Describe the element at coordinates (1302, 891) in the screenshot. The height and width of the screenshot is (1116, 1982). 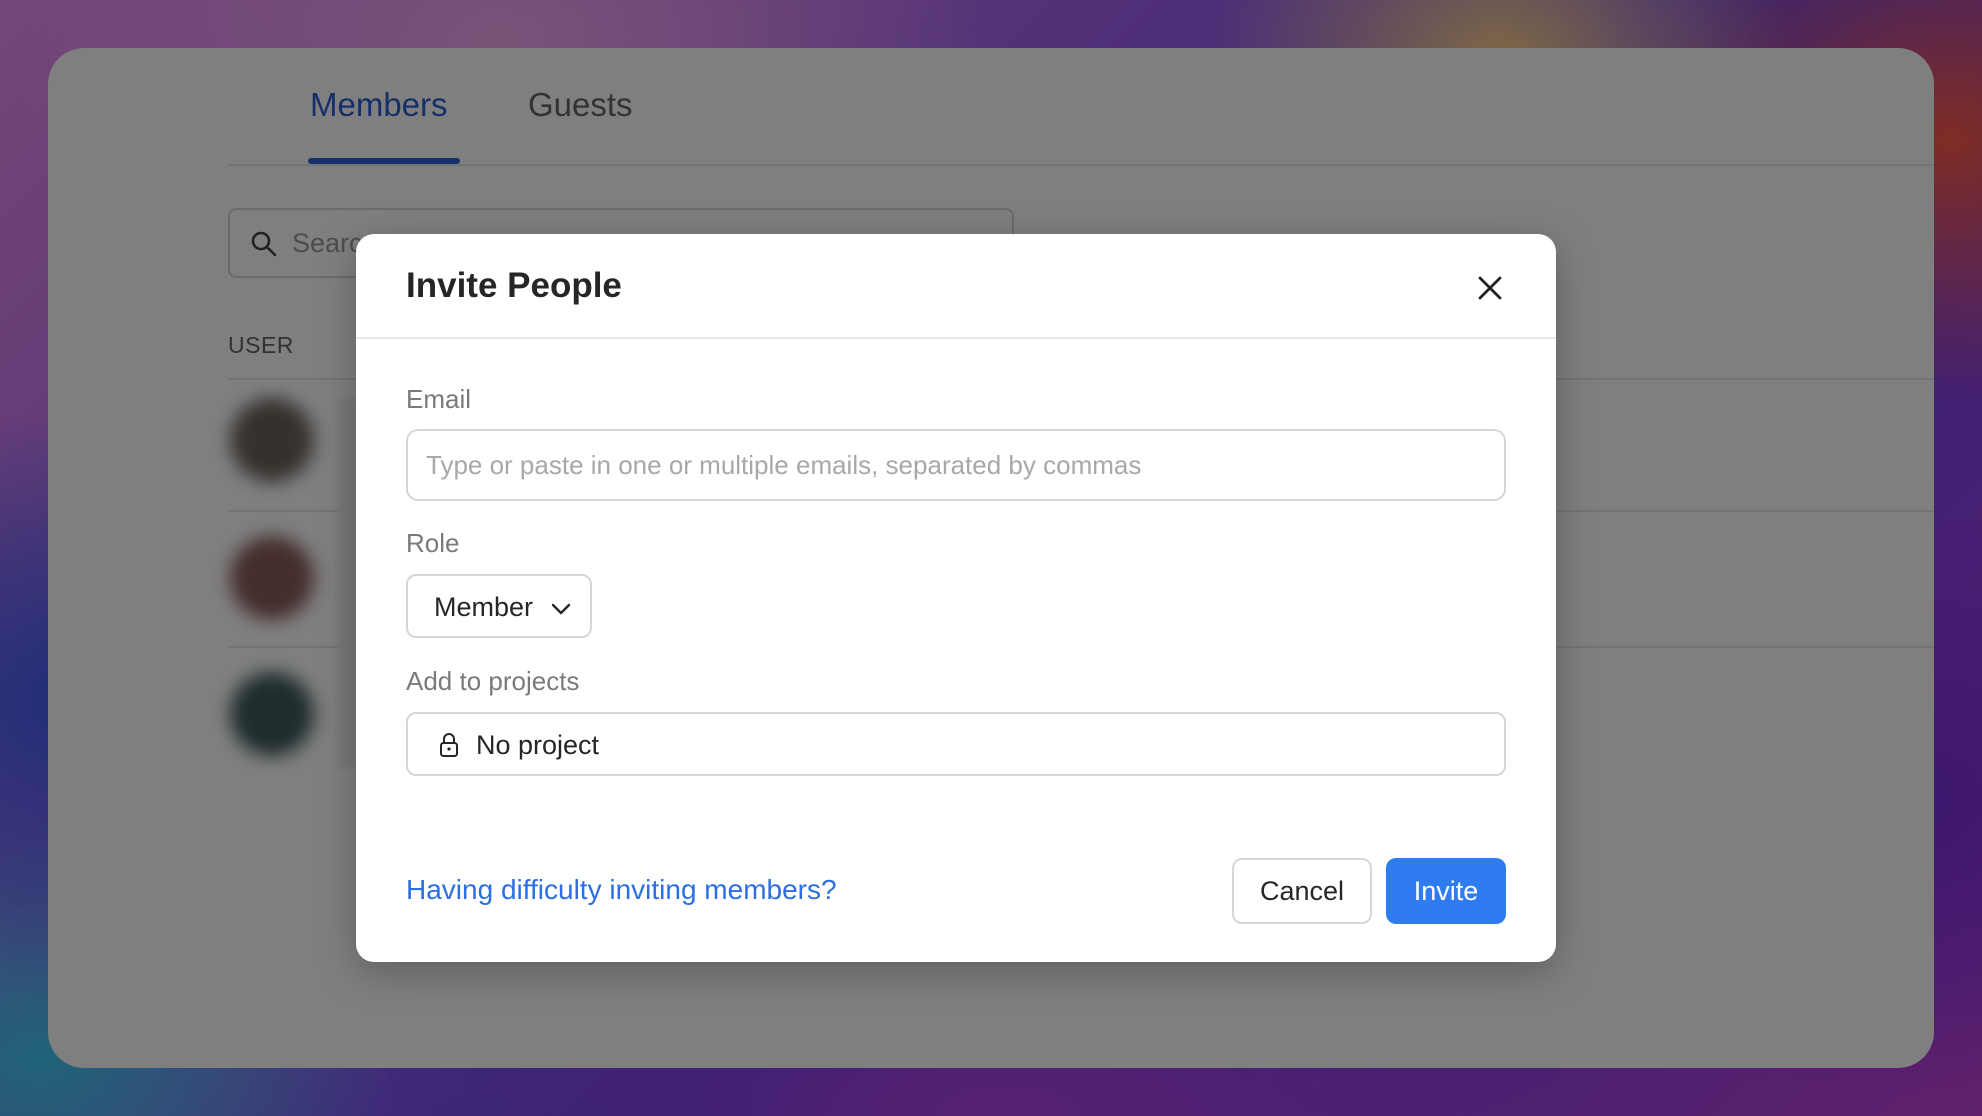
I see `cancel-button: Cancel` at that location.